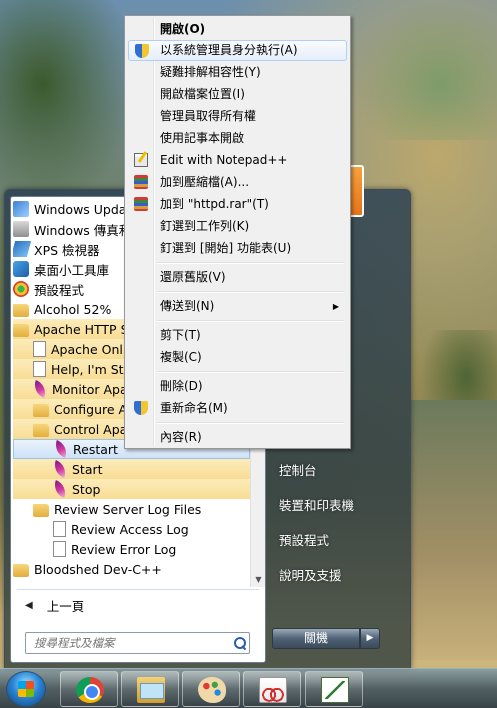 The width and height of the screenshot is (497, 708). What do you see at coordinates (339, 576) in the screenshot?
I see `right-item-help-support: 說明及支援` at bounding box center [339, 576].